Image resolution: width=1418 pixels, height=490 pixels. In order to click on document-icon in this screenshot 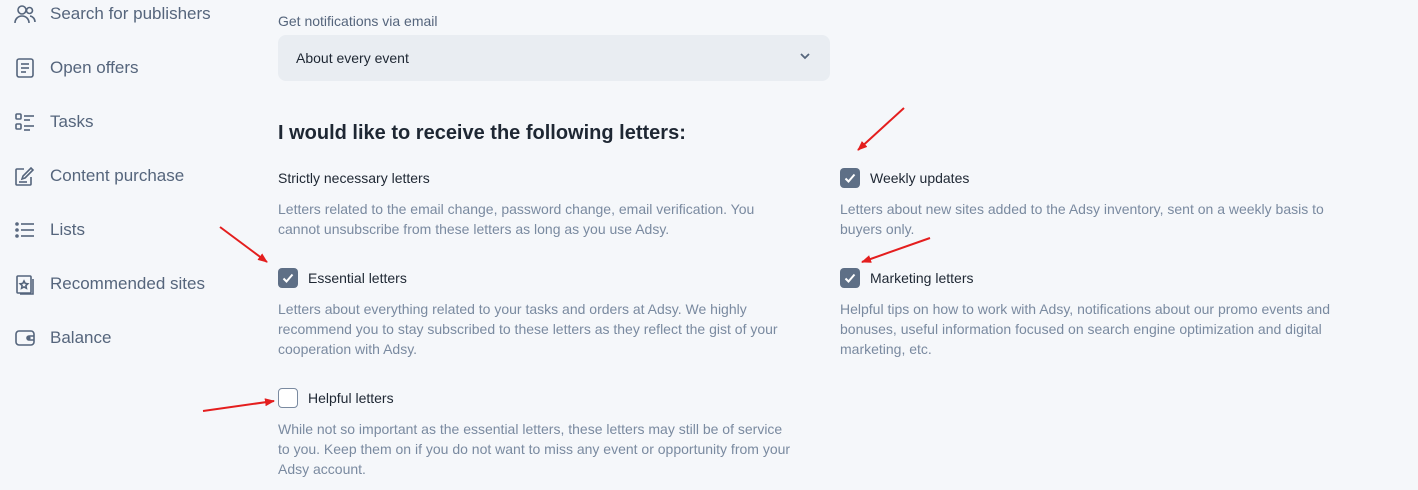, I will do `click(25, 68)`.